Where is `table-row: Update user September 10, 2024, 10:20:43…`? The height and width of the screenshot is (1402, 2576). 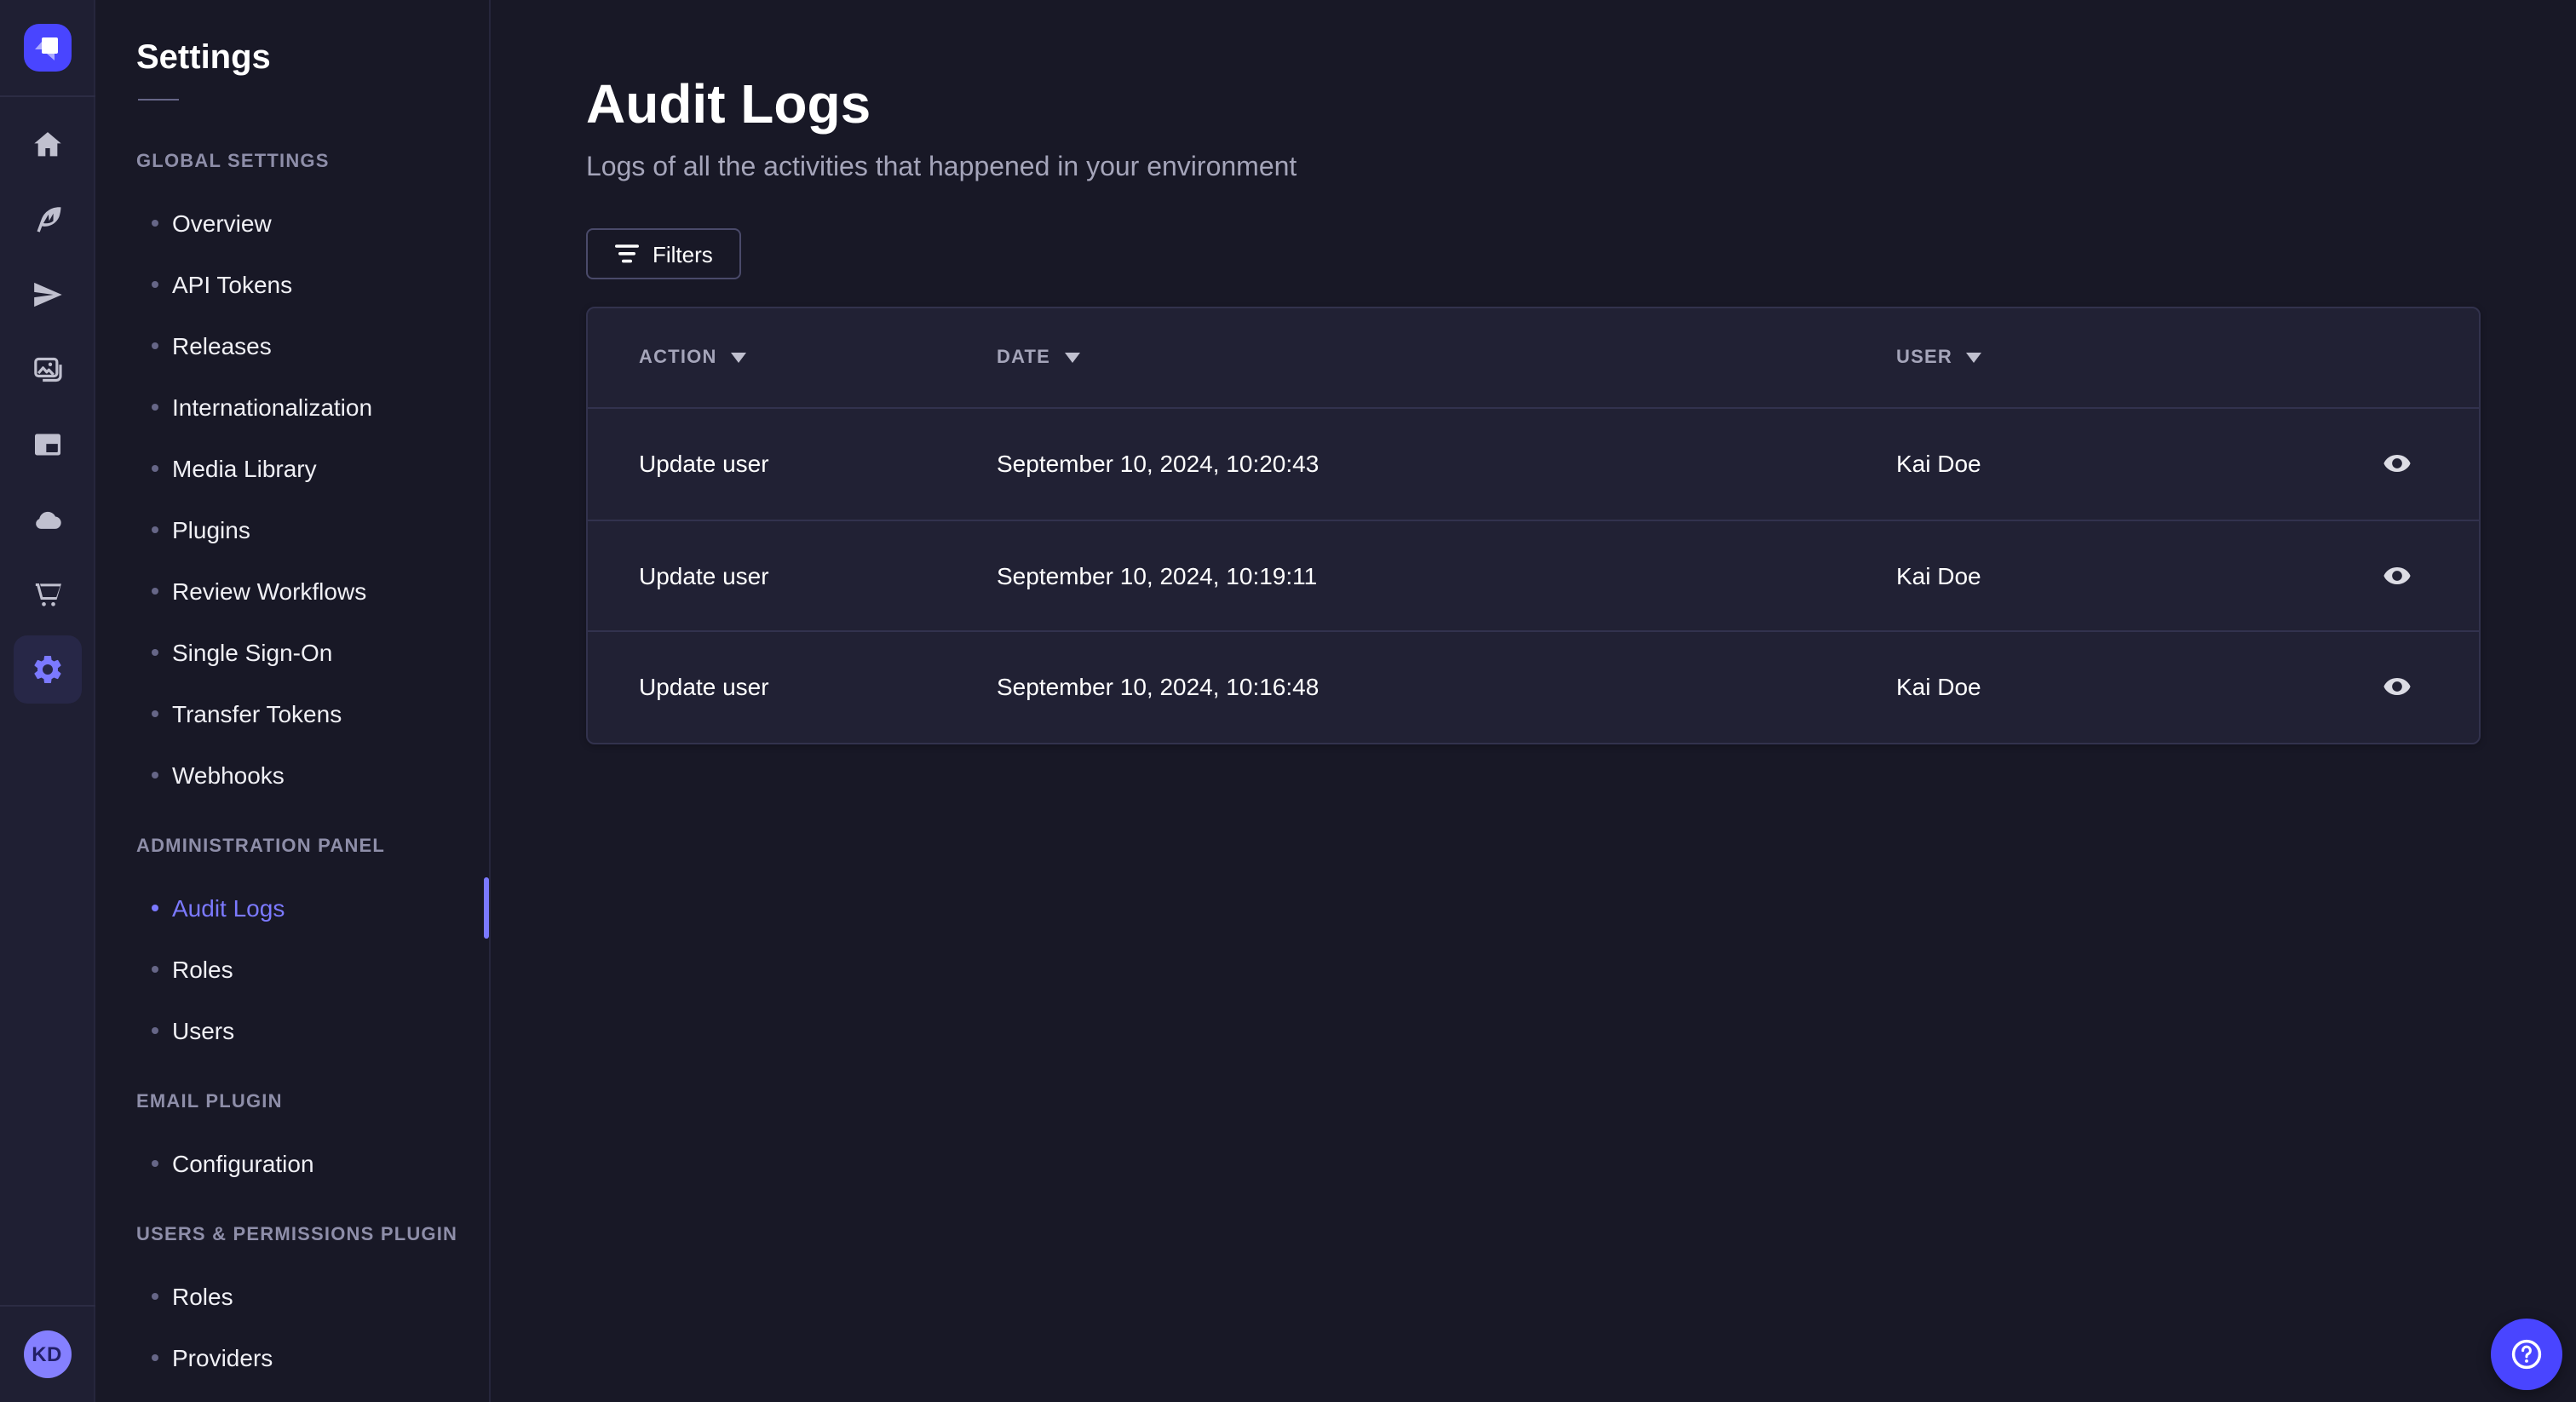 table-row: Update user September 10, 2024, 10:20:43… is located at coordinates (1534, 463).